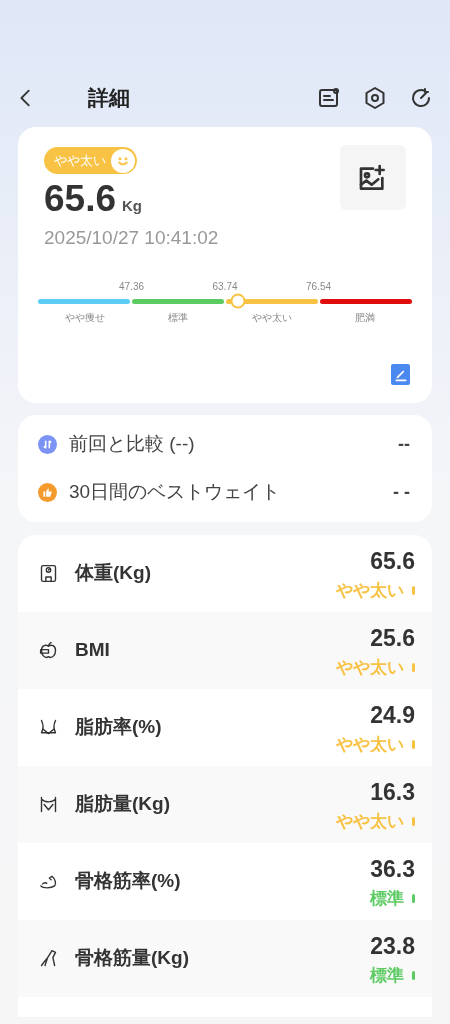 The width and height of the screenshot is (450, 1024). What do you see at coordinates (225, 727) in the screenshot?
I see `metric-row: 脂肪率(%) 24.9 やや太い` at bounding box center [225, 727].